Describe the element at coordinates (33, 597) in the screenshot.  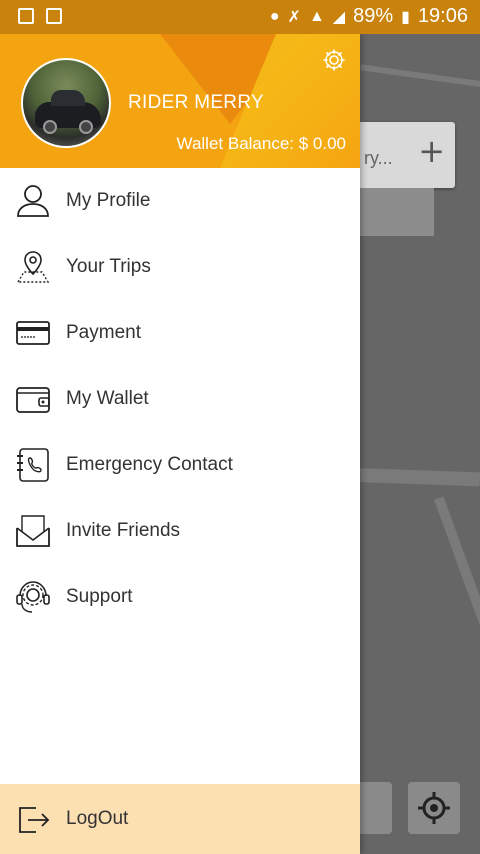
I see `headset-icon` at that location.